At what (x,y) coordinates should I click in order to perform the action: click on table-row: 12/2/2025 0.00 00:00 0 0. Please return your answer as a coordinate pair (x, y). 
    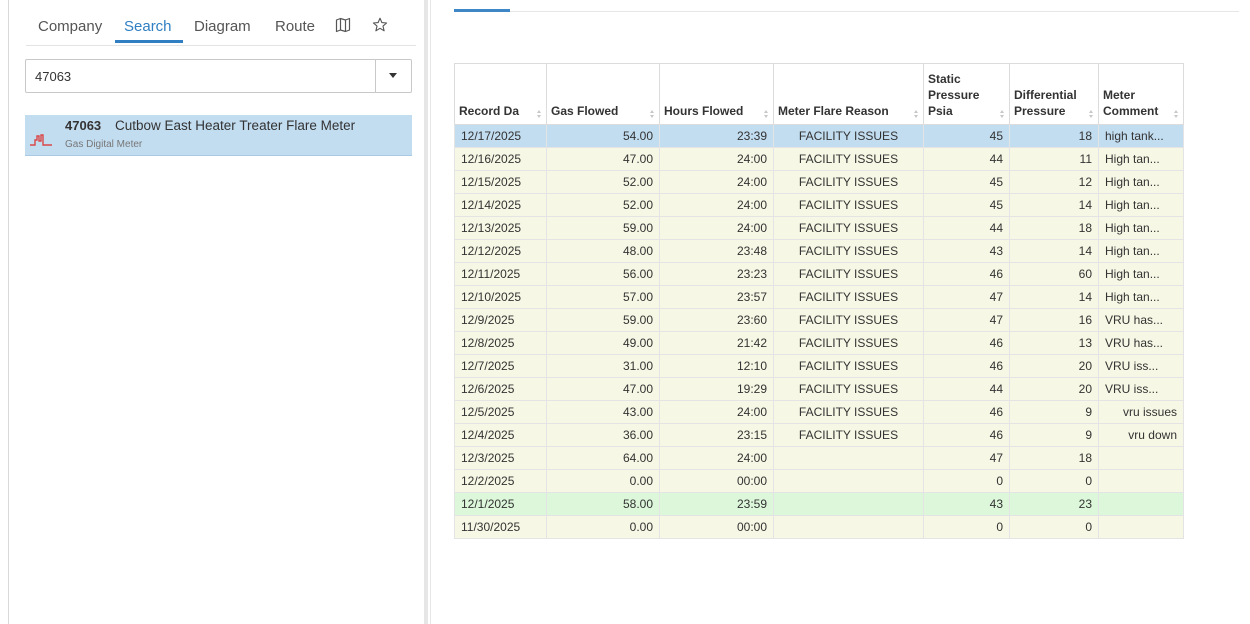
    Looking at the image, I should click on (819, 481).